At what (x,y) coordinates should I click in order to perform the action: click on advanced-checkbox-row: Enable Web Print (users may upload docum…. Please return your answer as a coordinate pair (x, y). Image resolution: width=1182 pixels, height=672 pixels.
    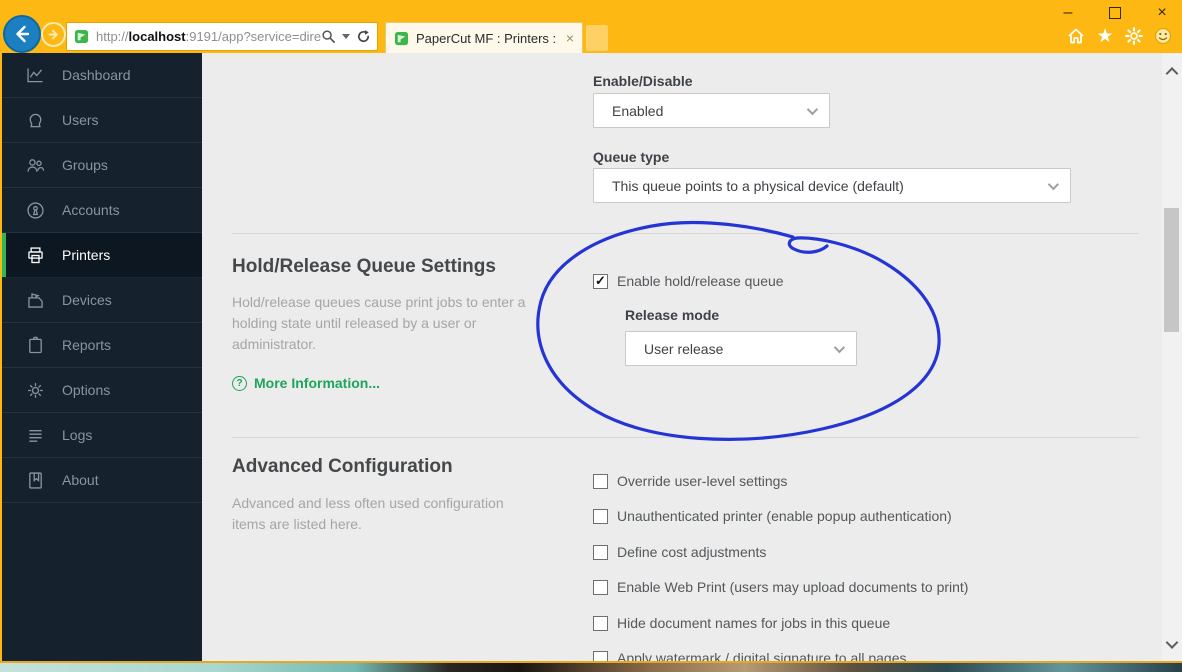
    Looking at the image, I should click on (780, 587).